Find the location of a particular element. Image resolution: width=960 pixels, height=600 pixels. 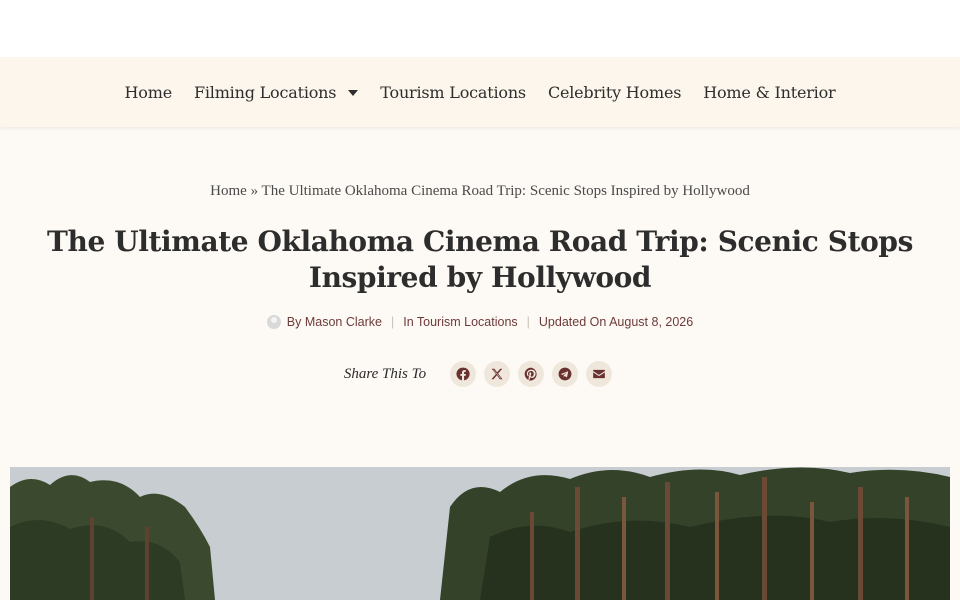

nav-item-home-interior: Home & Interior is located at coordinates (769, 92).